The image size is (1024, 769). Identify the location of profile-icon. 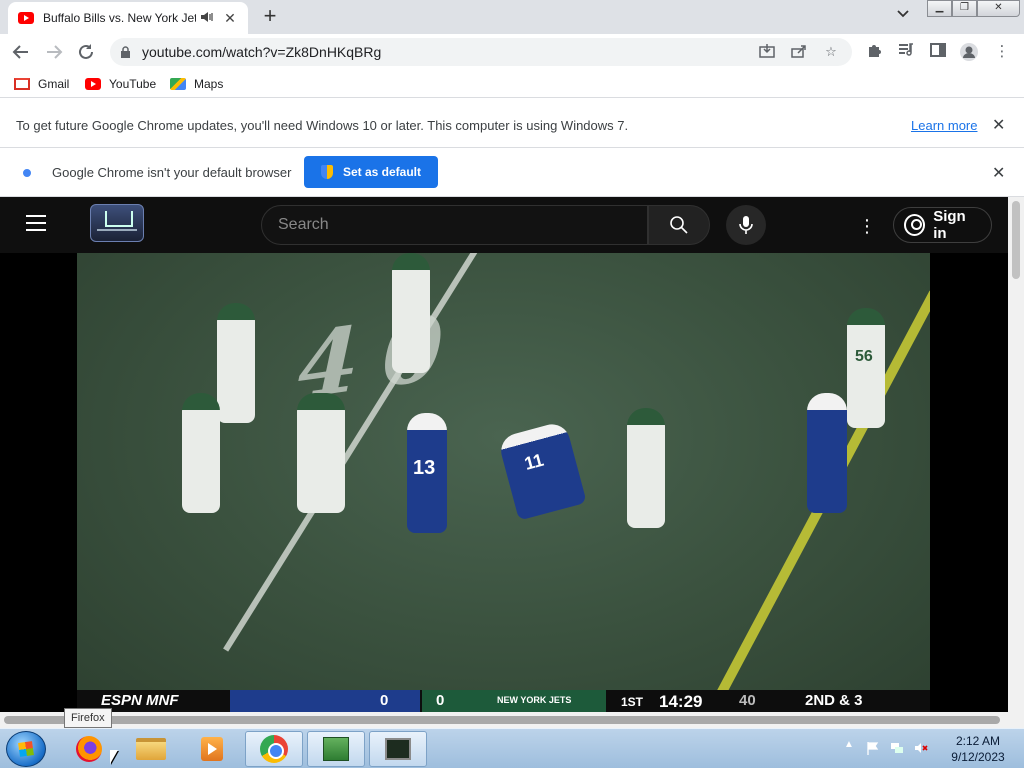
(969, 52).